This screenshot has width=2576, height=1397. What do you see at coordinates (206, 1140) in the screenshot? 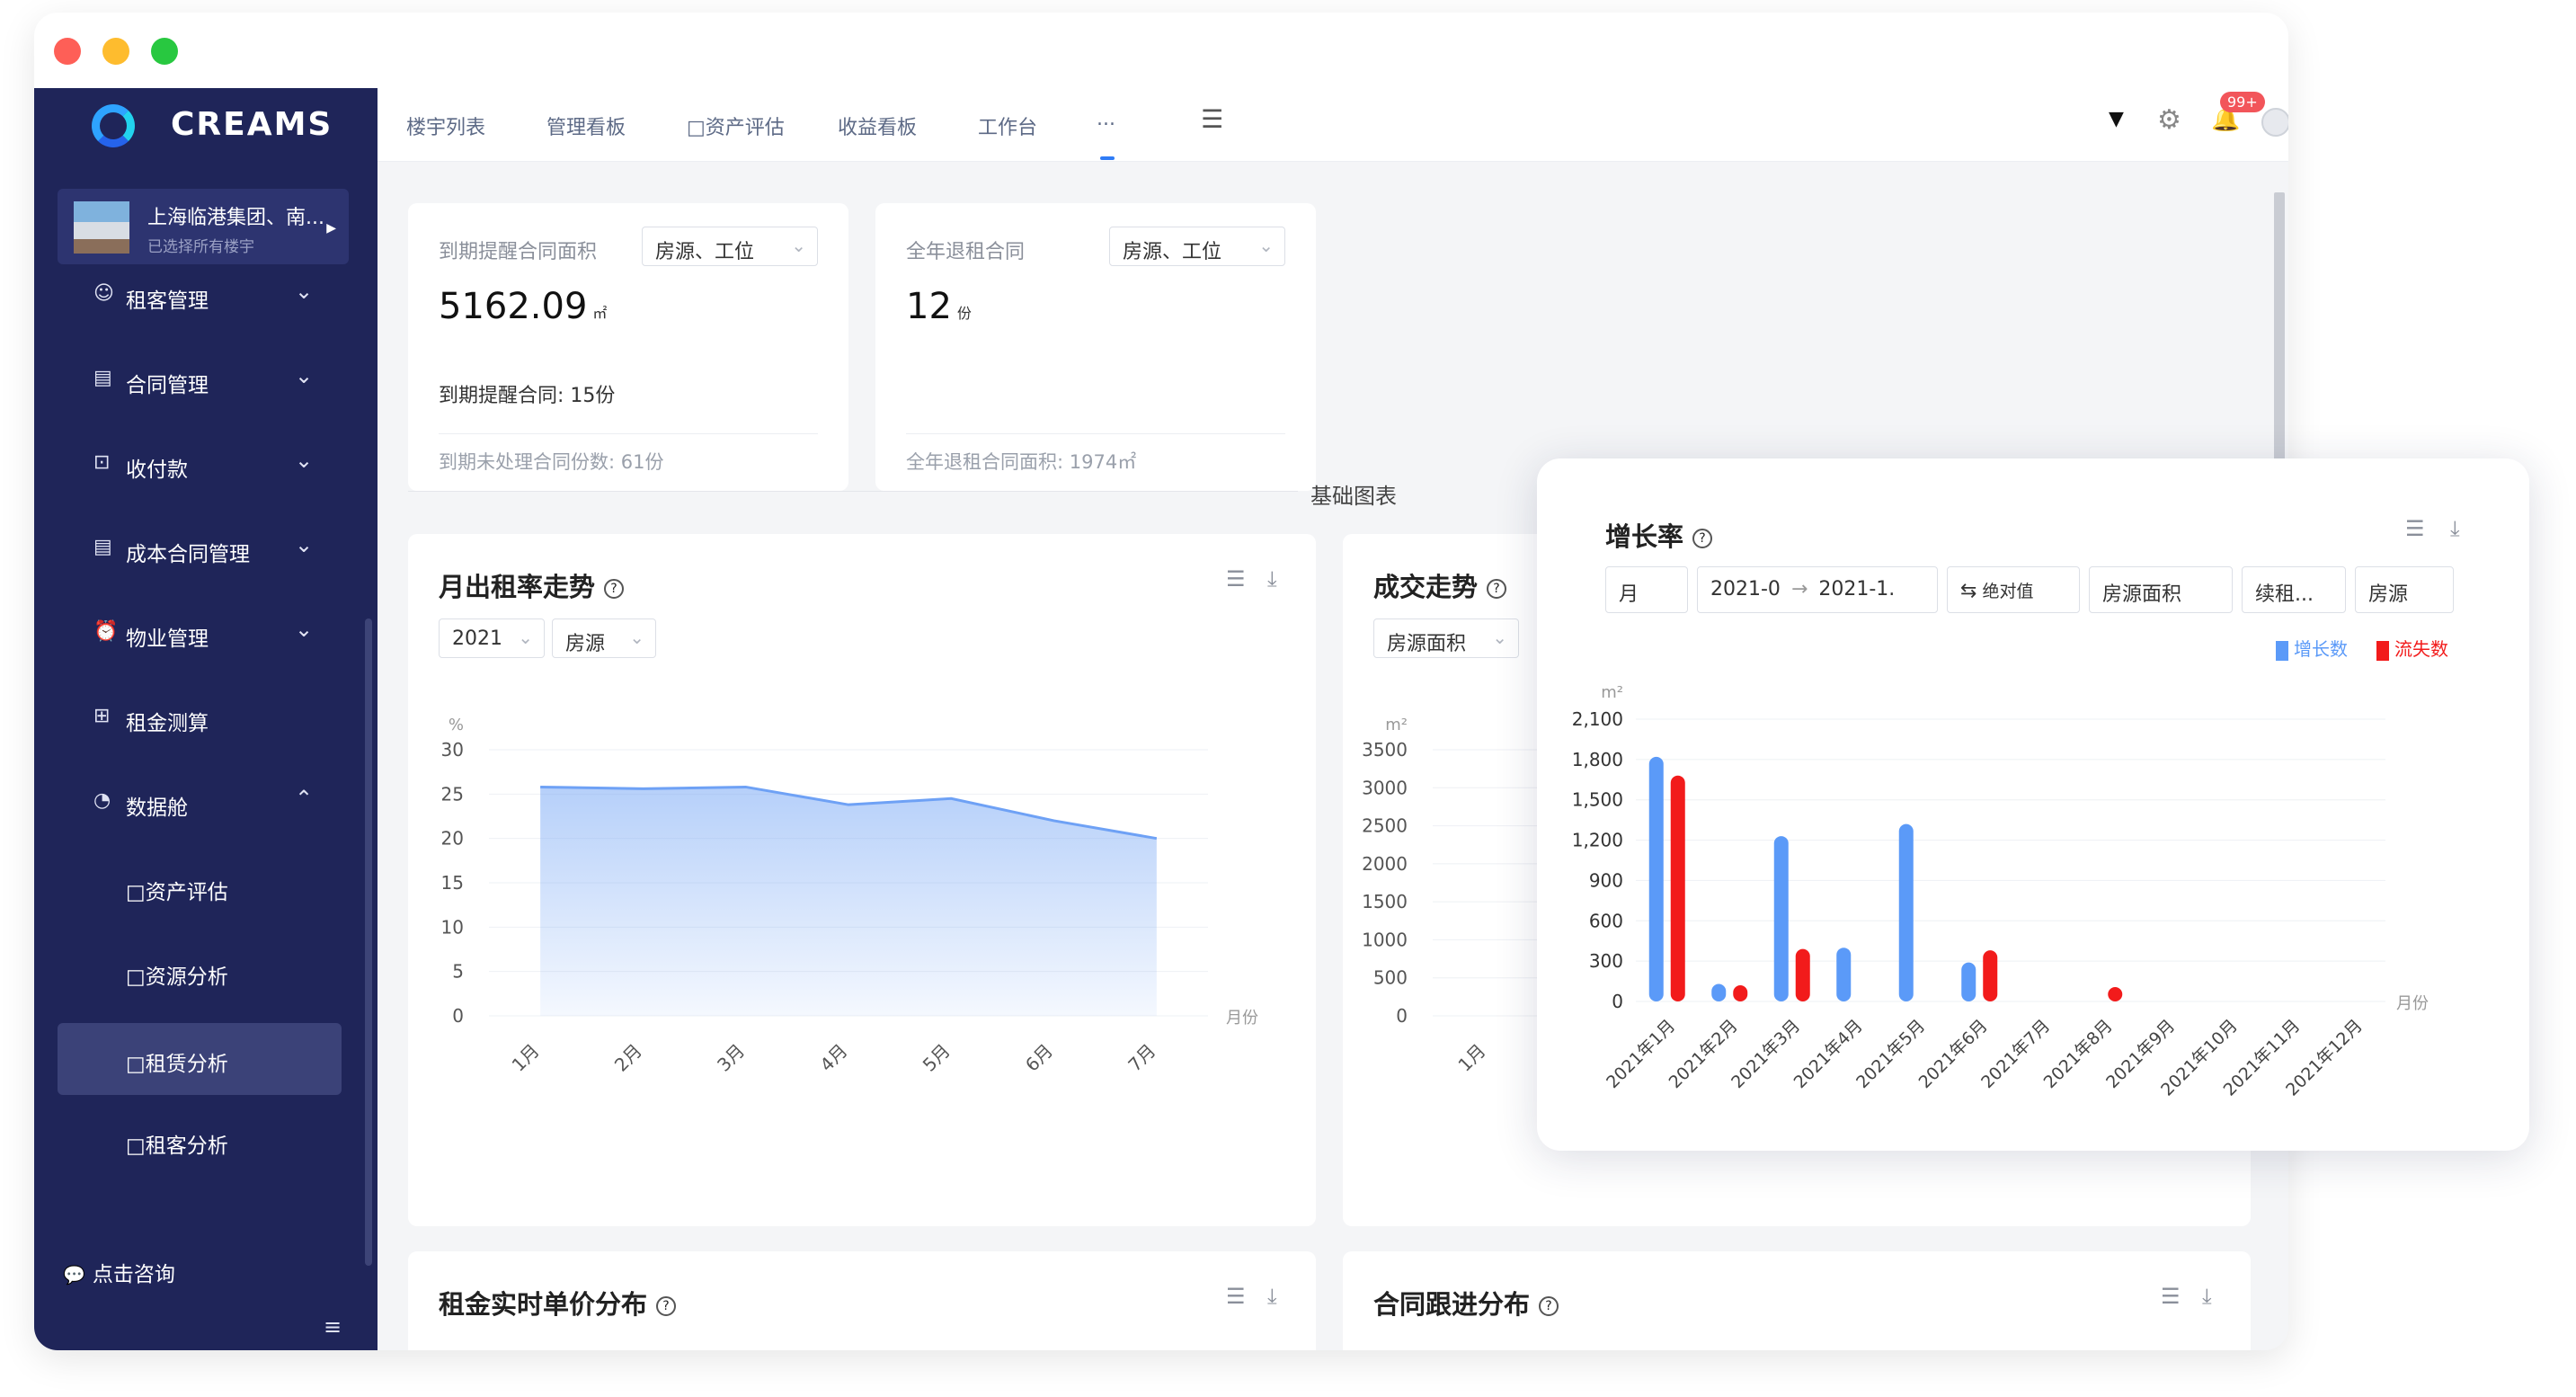
I see `sidebar-subitem-tenant: □租客分析` at bounding box center [206, 1140].